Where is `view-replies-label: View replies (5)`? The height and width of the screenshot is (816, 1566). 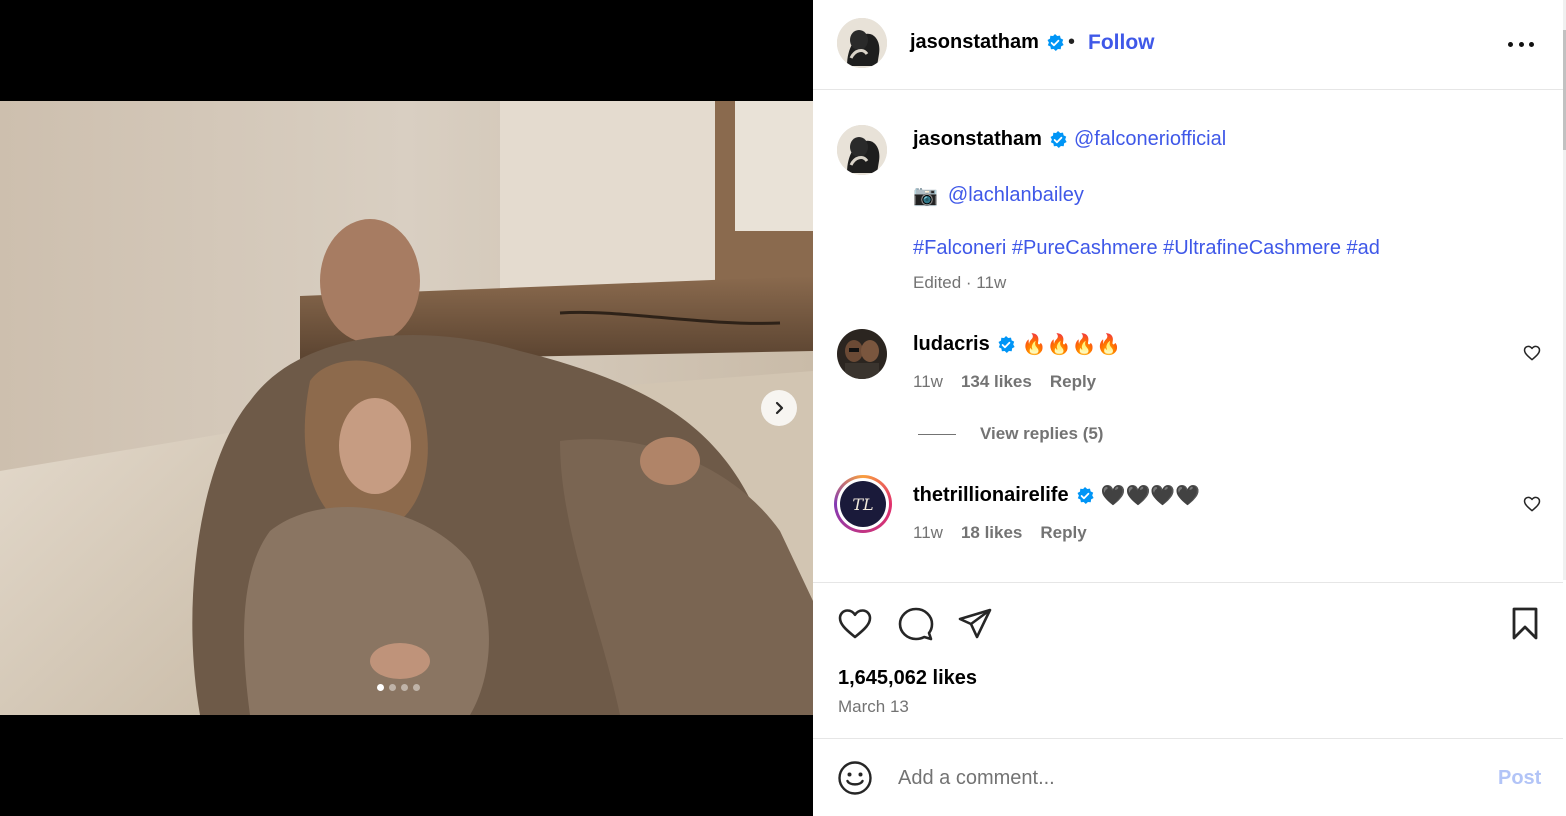 view-replies-label: View replies (5) is located at coordinates (1042, 433).